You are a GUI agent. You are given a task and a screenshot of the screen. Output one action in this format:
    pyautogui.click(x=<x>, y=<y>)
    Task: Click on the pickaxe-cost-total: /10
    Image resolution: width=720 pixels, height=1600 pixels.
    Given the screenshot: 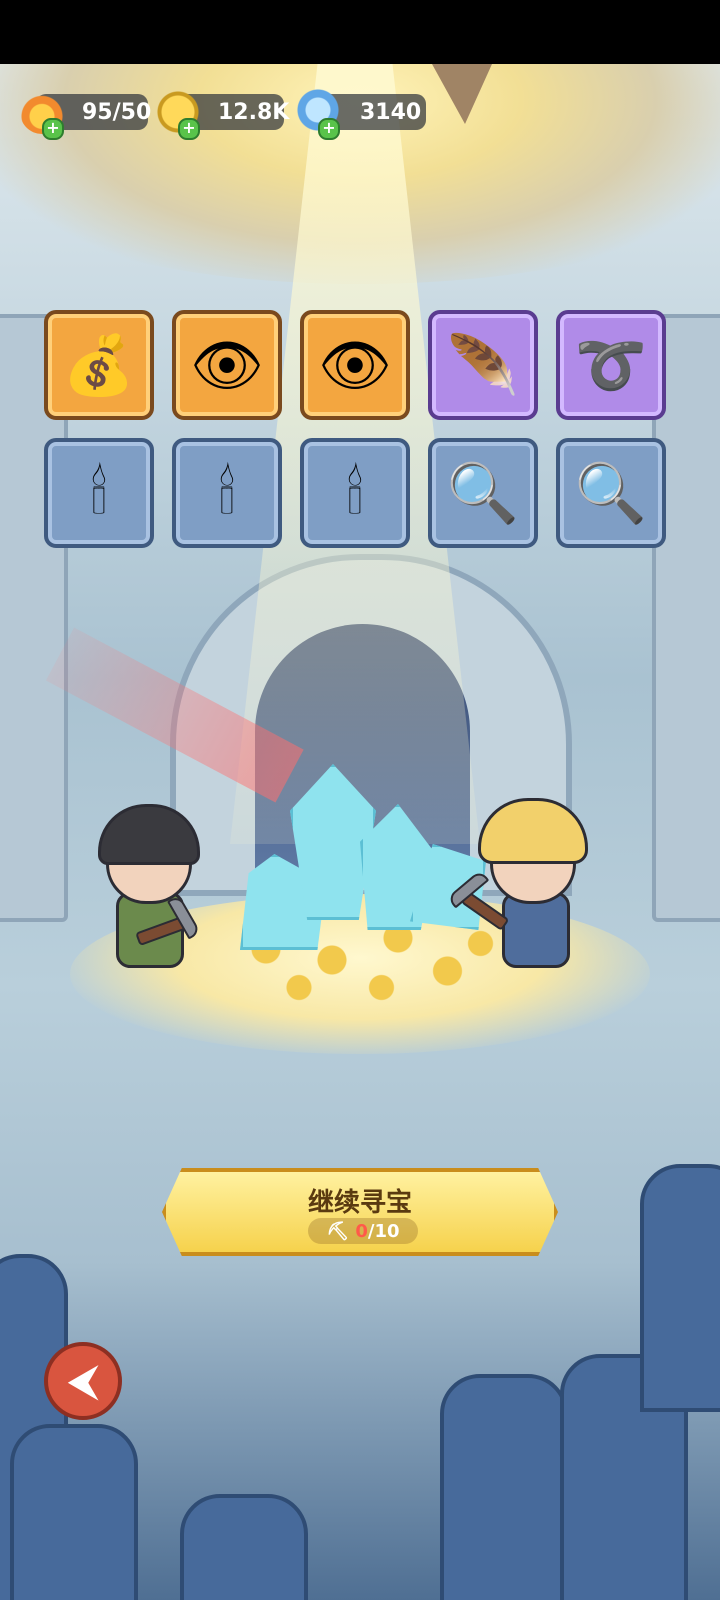 What is the action you would take?
    pyautogui.click(x=383, y=1231)
    